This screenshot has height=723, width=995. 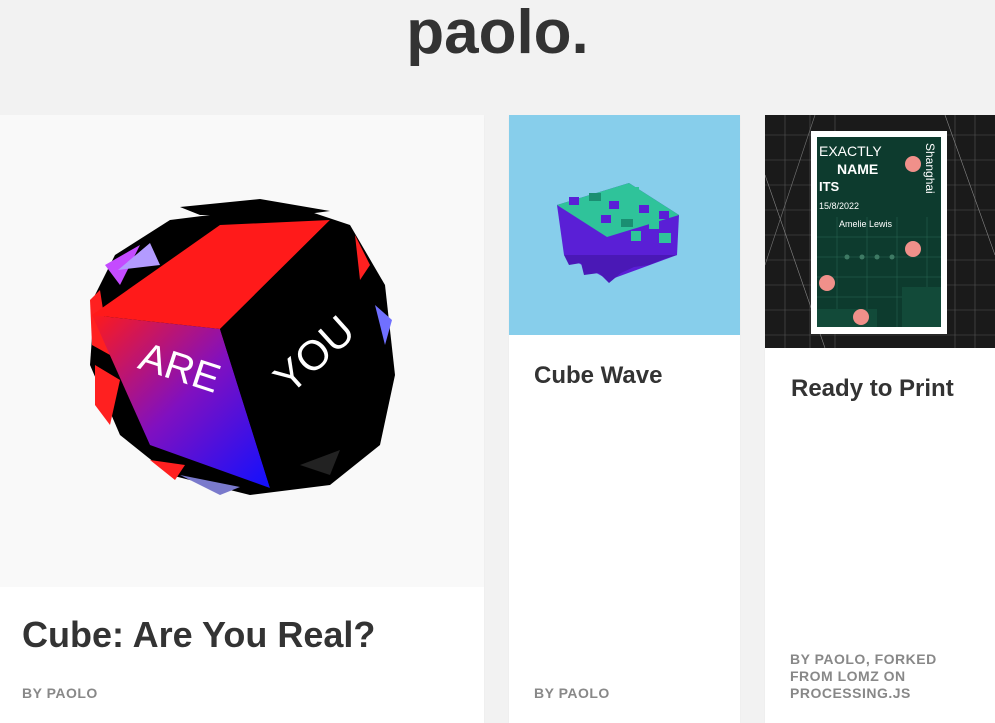 I want to click on project-thumbnail, so click(x=624, y=225).